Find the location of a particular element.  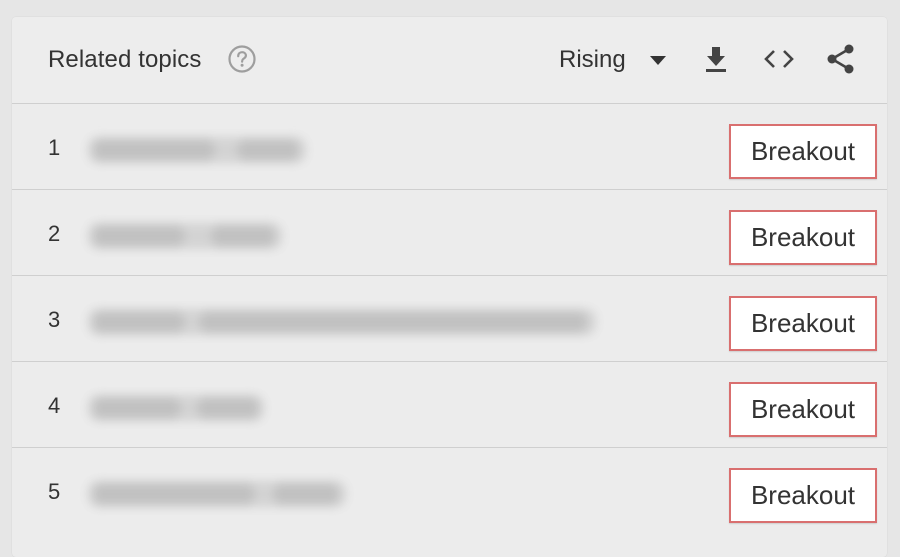

rank-number: 4 is located at coordinates (54, 405).